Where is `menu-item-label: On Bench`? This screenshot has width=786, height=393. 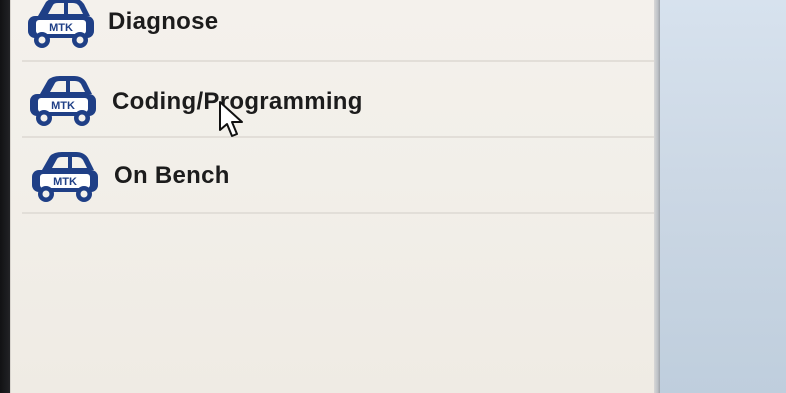
menu-item-label: On Bench is located at coordinates (172, 175).